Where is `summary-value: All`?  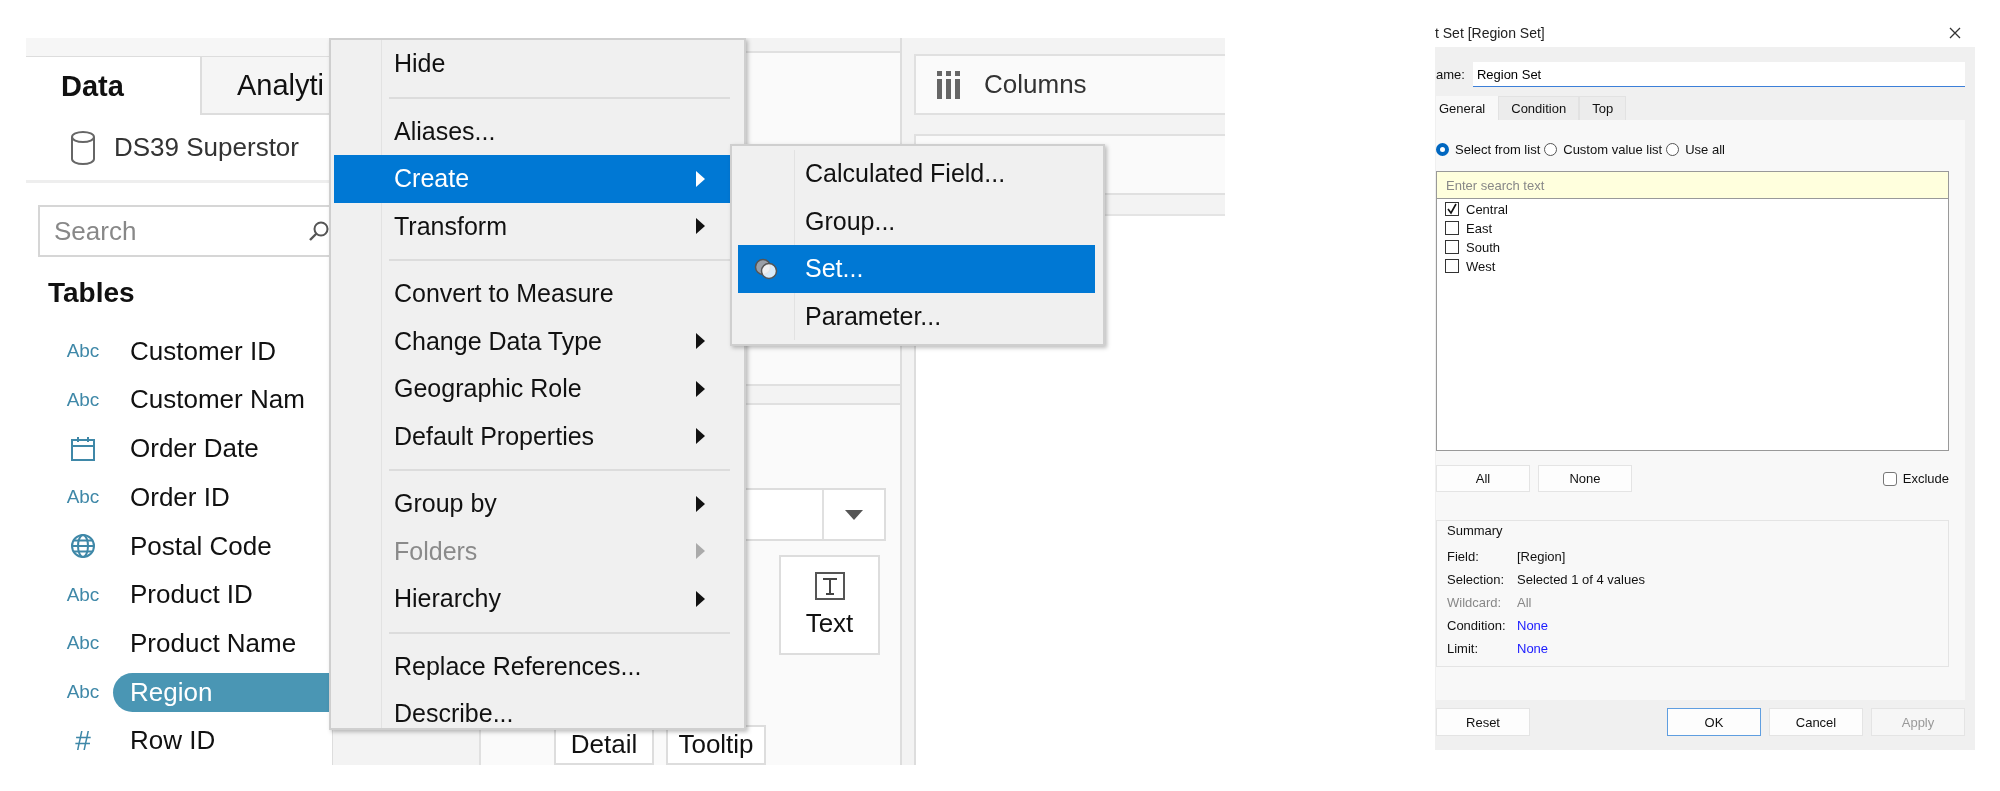 summary-value: All is located at coordinates (1524, 602).